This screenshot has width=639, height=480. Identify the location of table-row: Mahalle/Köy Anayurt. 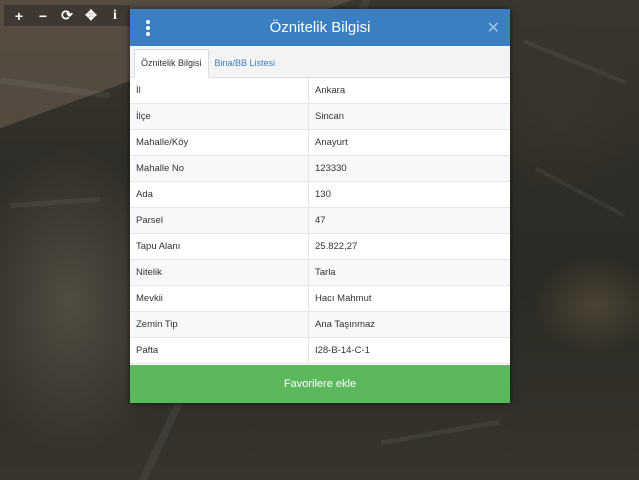
(320, 142).